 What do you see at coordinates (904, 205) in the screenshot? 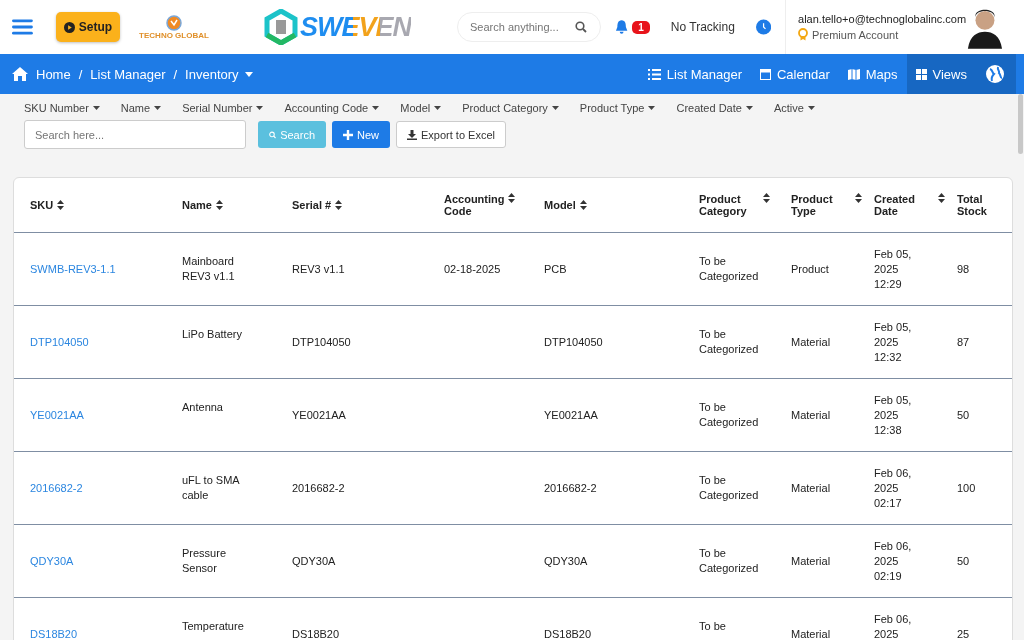
I see `column-header: Created Date` at bounding box center [904, 205].